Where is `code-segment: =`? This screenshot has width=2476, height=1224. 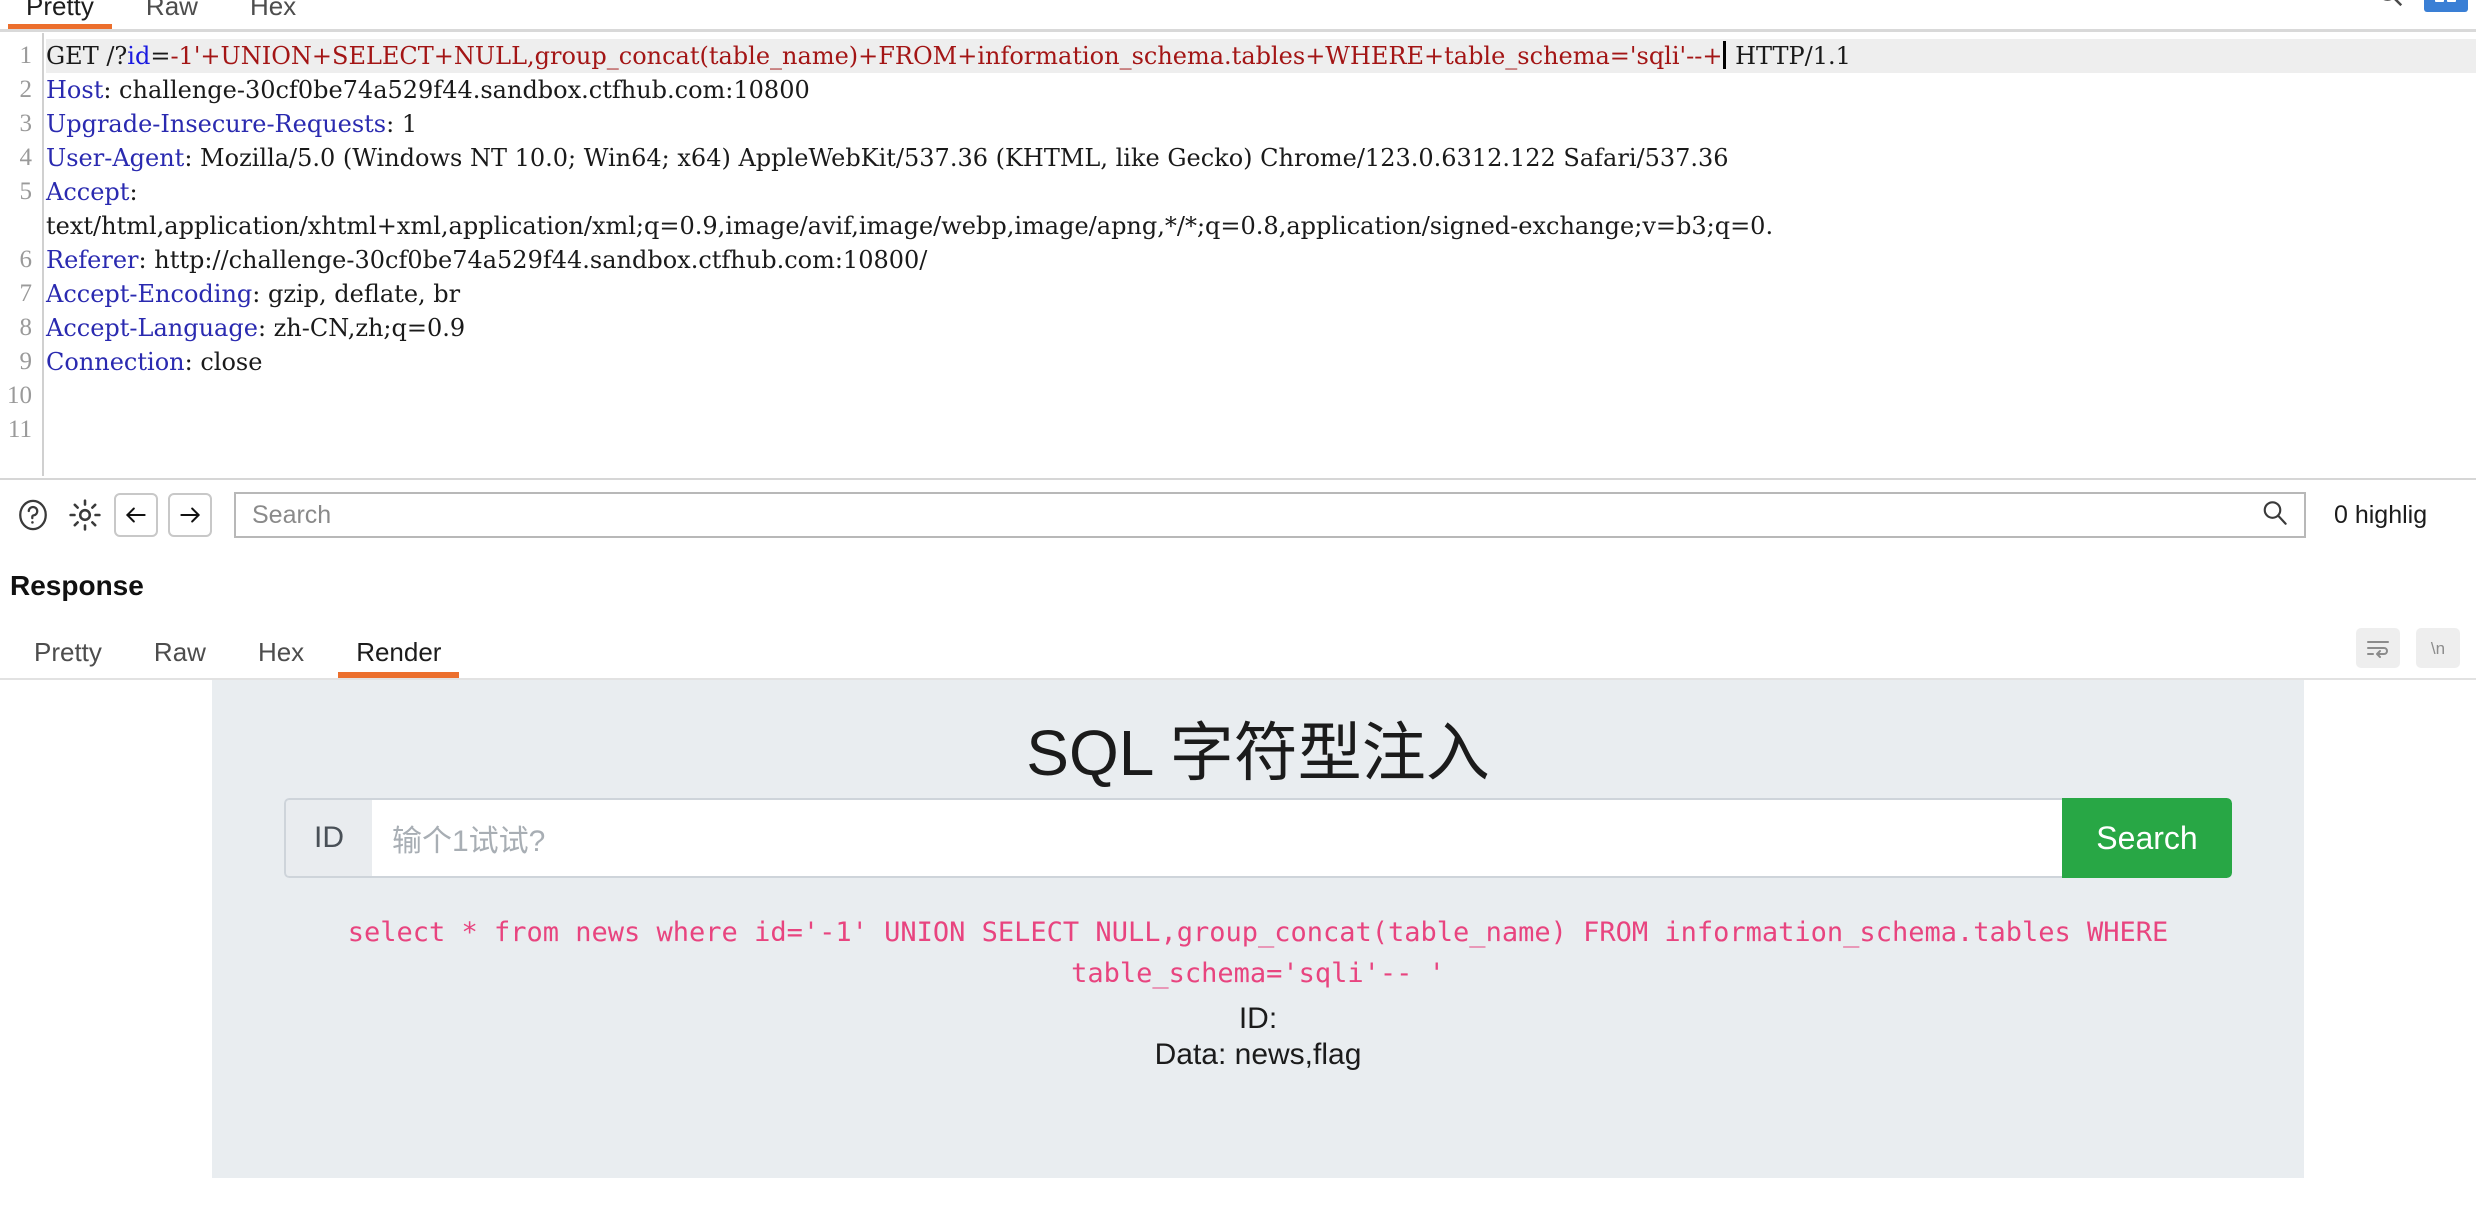 code-segment: = is located at coordinates (160, 56).